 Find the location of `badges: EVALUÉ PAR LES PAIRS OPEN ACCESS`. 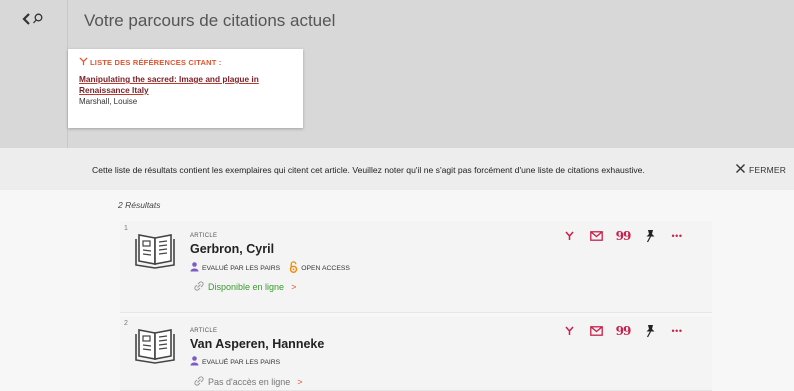

badges: EVALUÉ PAR LES PAIRS OPEN ACCESS is located at coordinates (273, 268).